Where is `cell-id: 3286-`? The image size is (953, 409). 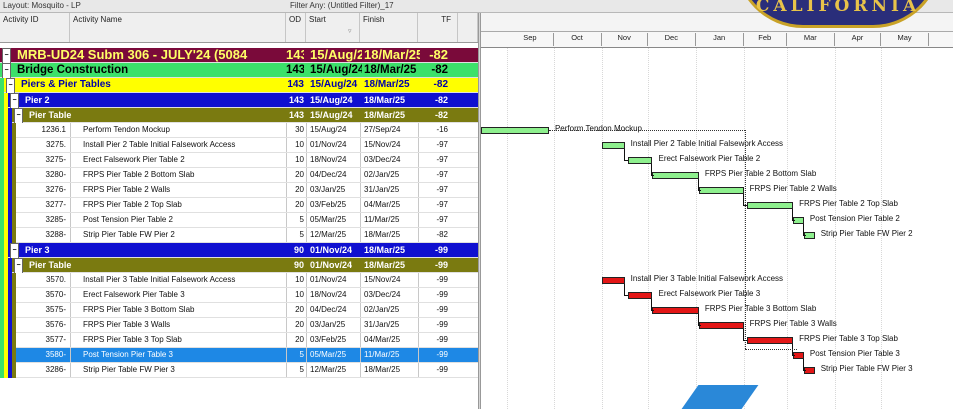
cell-id: 3286- is located at coordinates (45, 370).